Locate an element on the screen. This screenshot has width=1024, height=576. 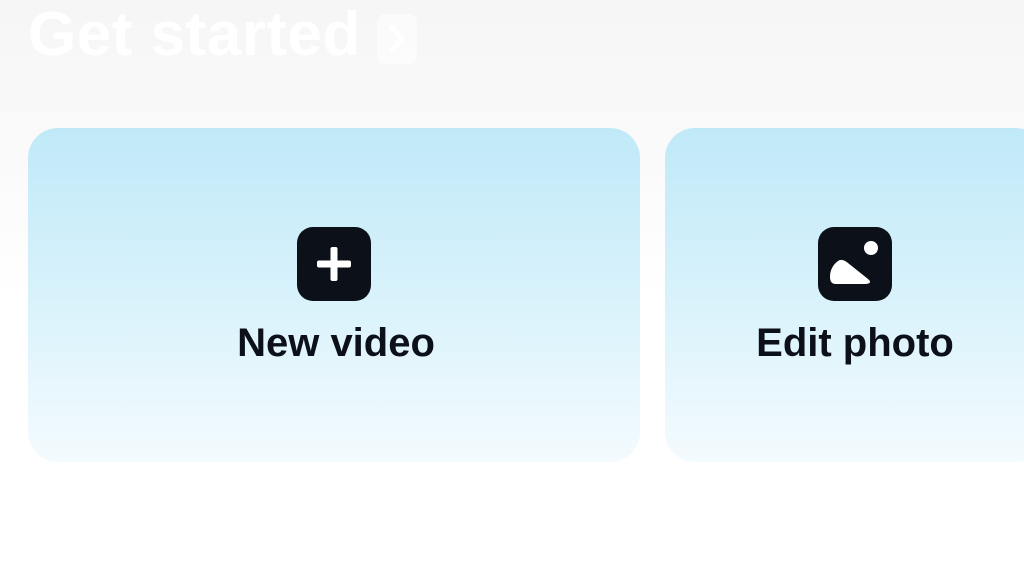
edit-photo-label: Edit photo is located at coordinates (855, 343).